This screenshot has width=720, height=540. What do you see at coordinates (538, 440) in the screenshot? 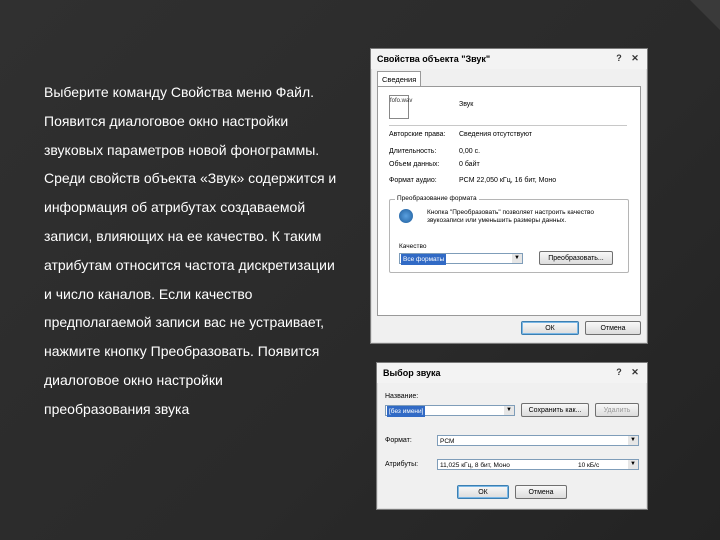
I see `format-select: PCM ▼` at bounding box center [538, 440].